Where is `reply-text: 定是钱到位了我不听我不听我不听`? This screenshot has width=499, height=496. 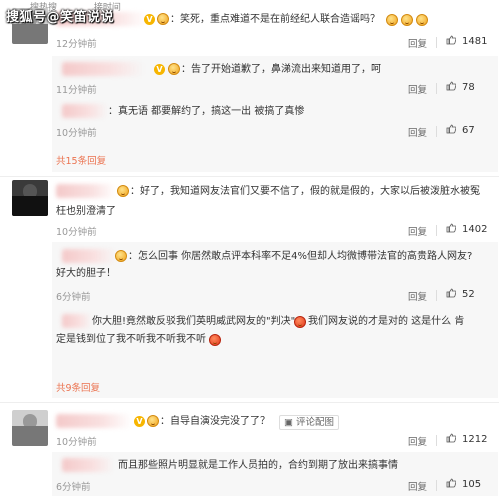 reply-text: 定是钱到位了我不听我不听我不听 is located at coordinates (131, 339).